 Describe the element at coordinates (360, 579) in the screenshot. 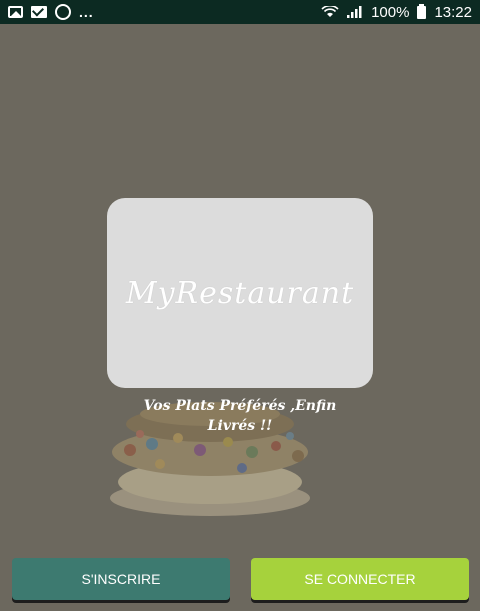

I see `login-button: SE CONNECTER` at that location.